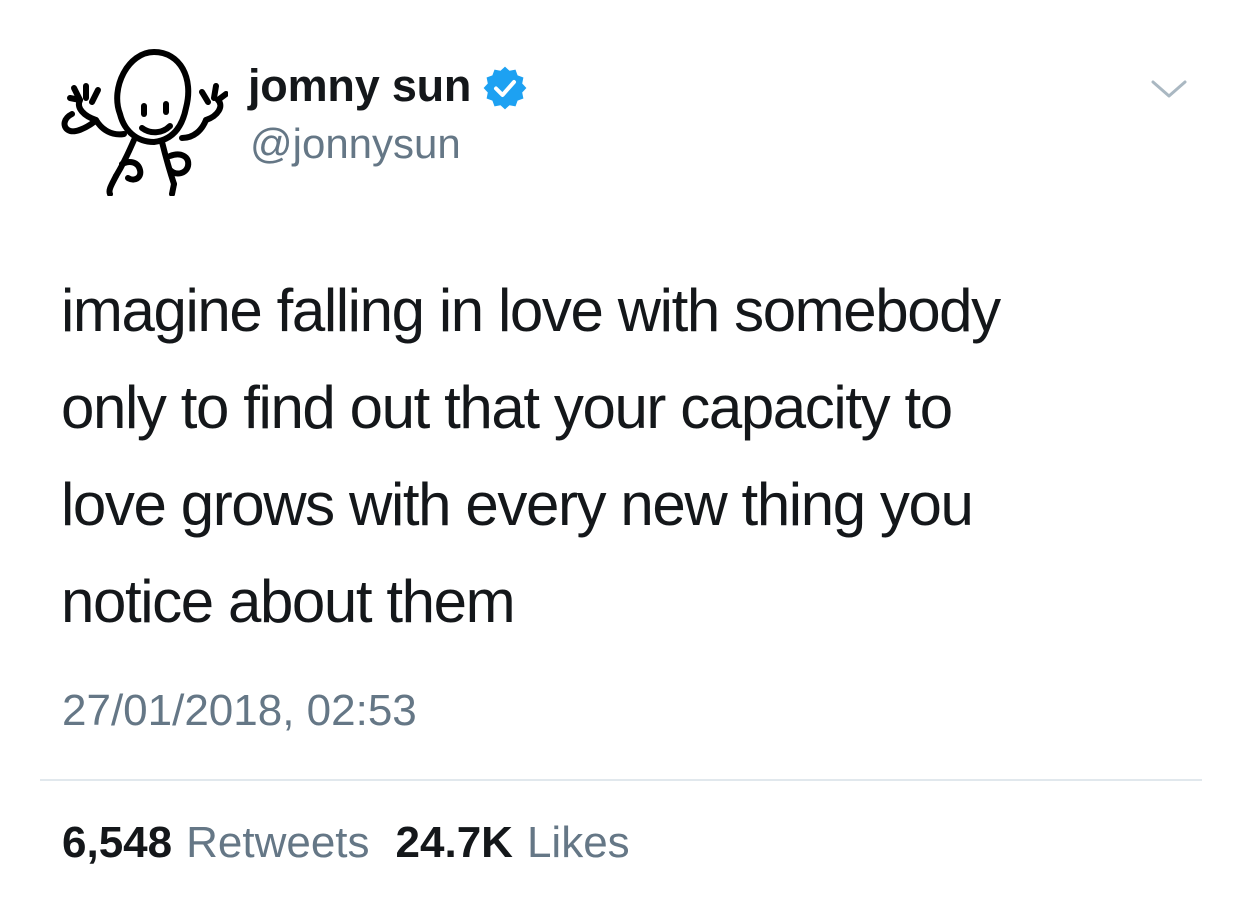 The height and width of the screenshot is (903, 1242). I want to click on tweet-stats: 6,548 Retweets 24.7K Likes, so click(346, 843).